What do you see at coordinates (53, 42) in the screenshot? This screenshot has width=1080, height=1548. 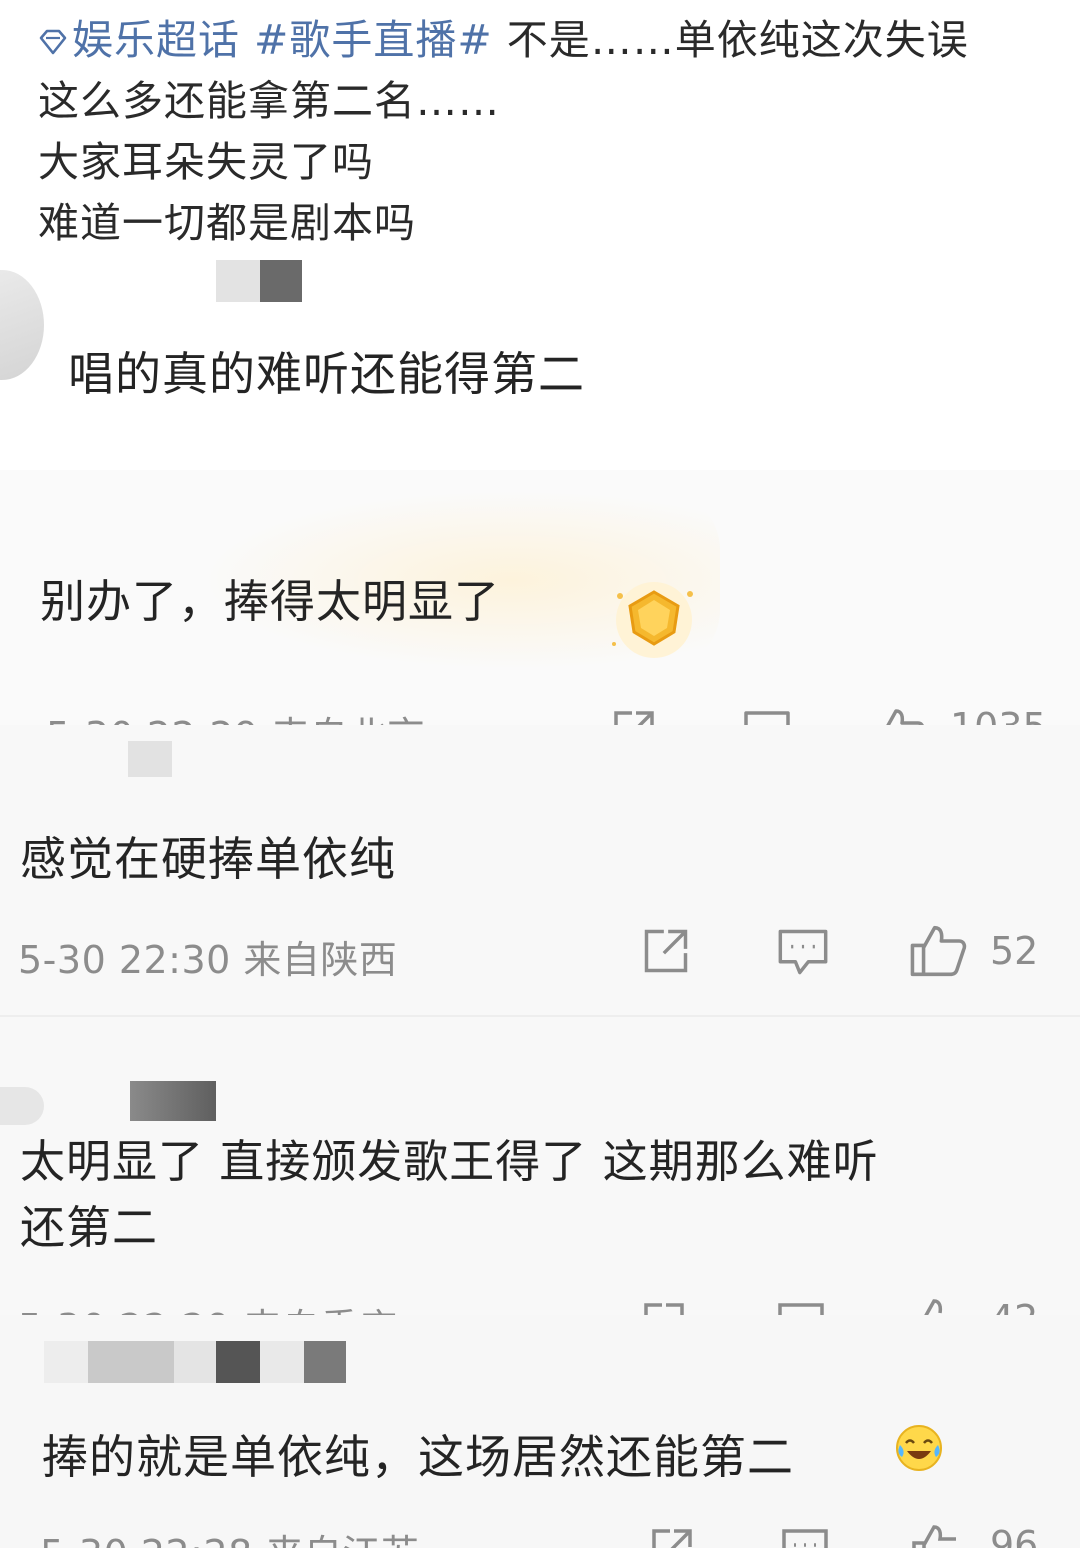 I see `super-topic-diamond-icon` at bounding box center [53, 42].